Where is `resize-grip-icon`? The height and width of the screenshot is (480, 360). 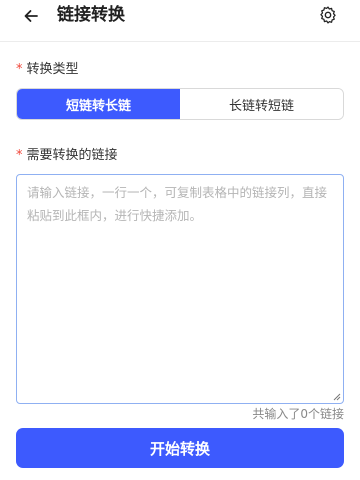 resize-grip-icon is located at coordinates (337, 397).